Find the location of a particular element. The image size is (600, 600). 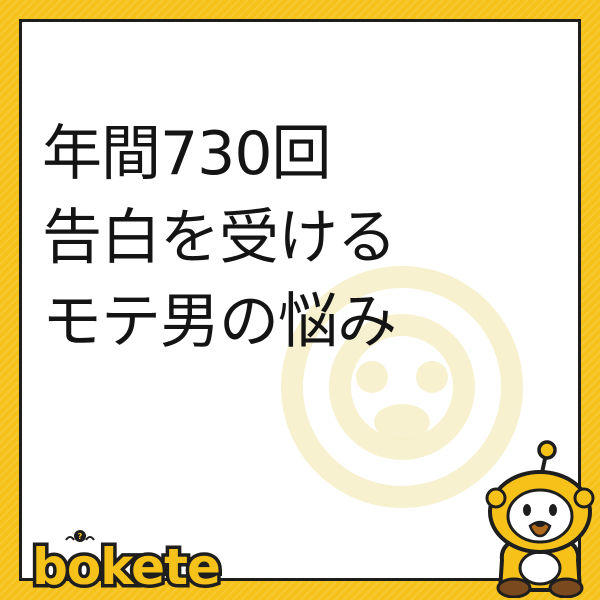

boketeko-mascot-icon is located at coordinates (540, 519).